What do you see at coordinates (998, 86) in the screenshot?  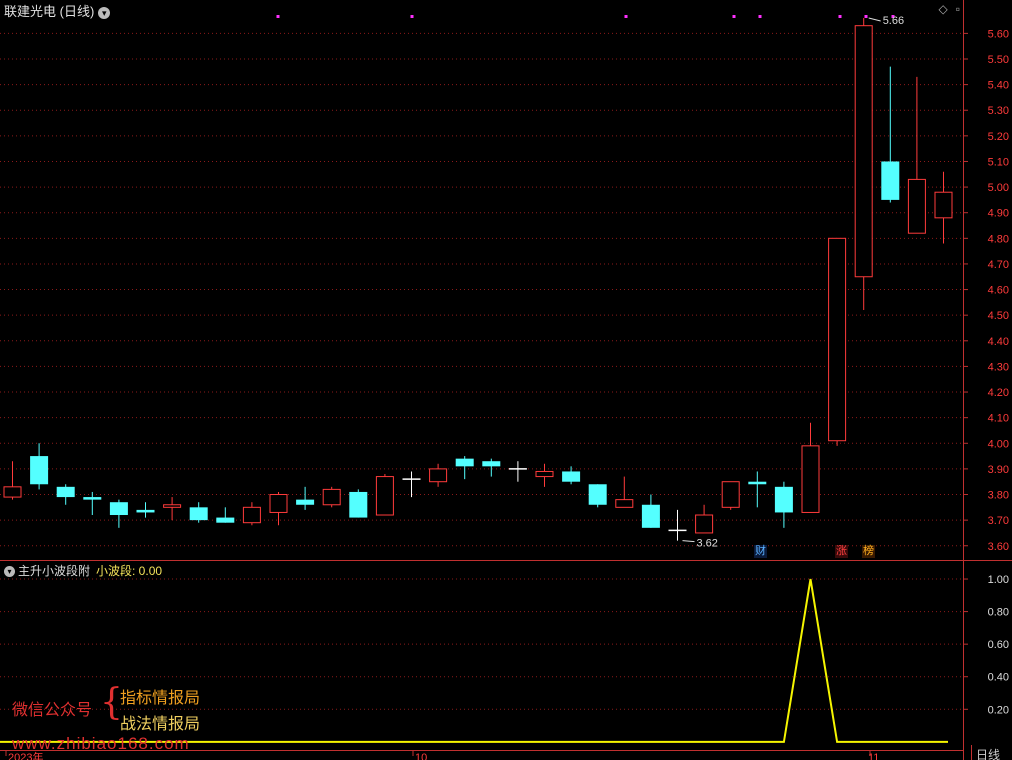 I see `price-tick-label: 5.40` at bounding box center [998, 86].